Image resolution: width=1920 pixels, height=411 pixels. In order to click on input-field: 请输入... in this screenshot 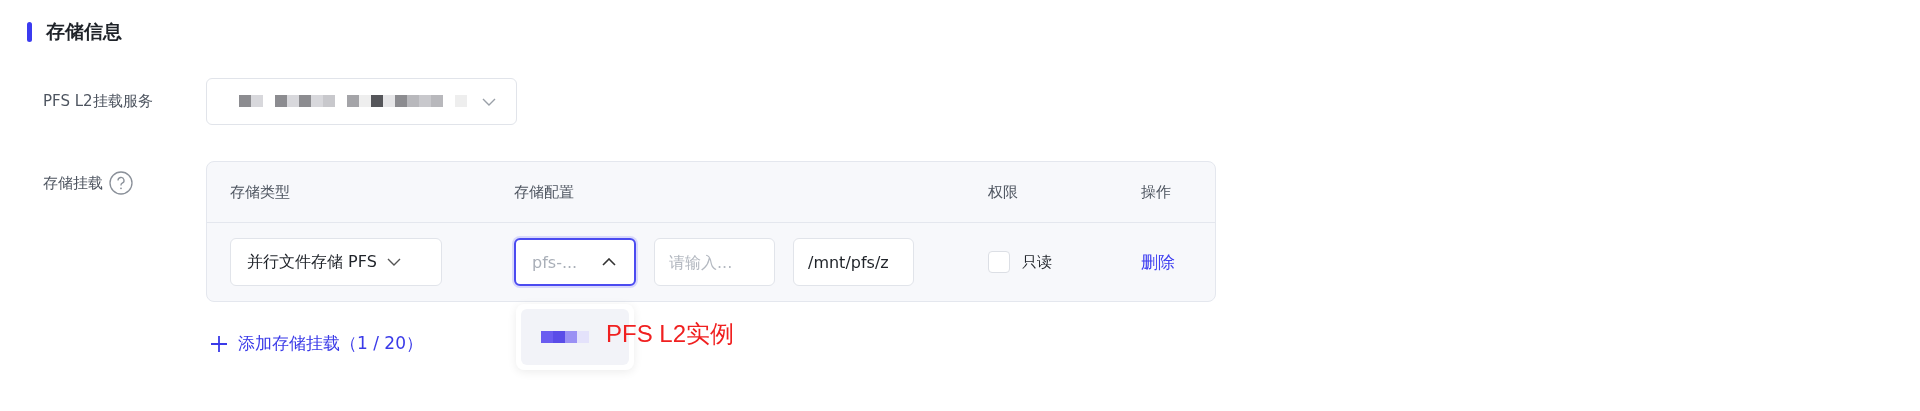, I will do `click(714, 262)`.